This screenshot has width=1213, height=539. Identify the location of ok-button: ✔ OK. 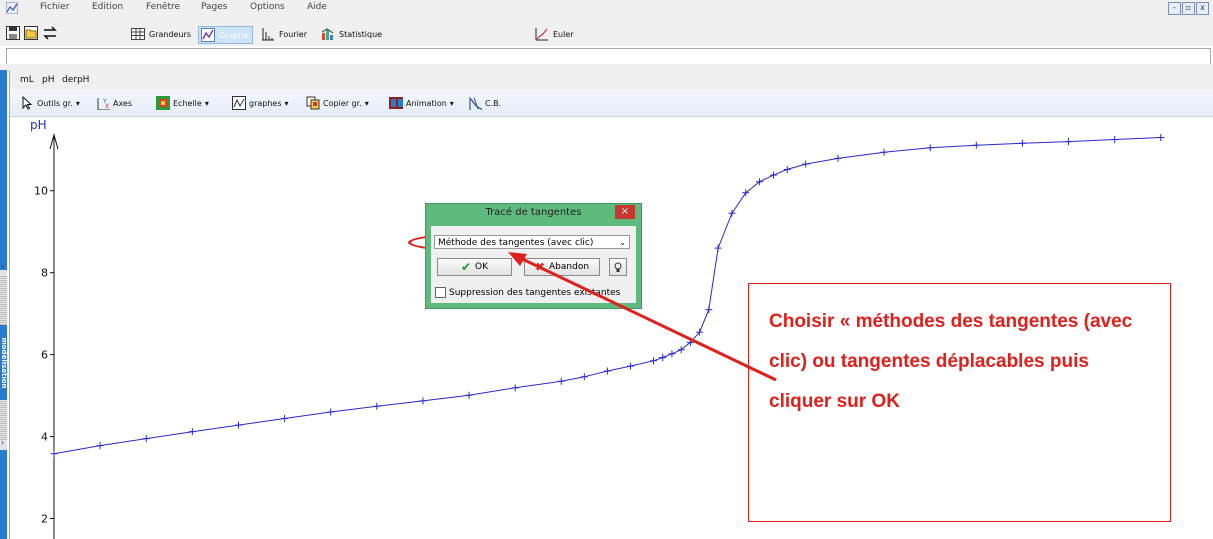
(474, 267).